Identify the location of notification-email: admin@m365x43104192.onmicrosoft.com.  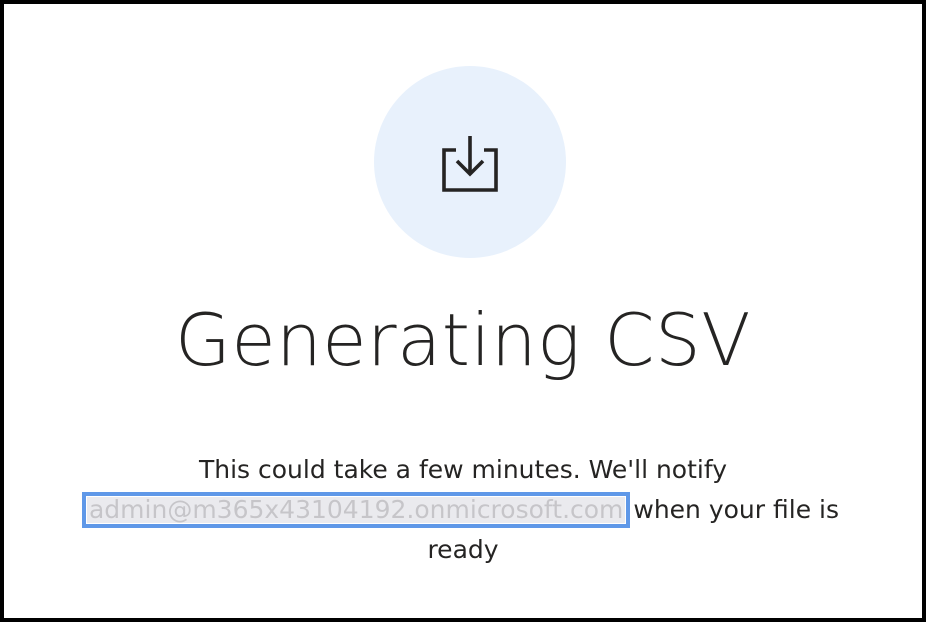
(356, 510).